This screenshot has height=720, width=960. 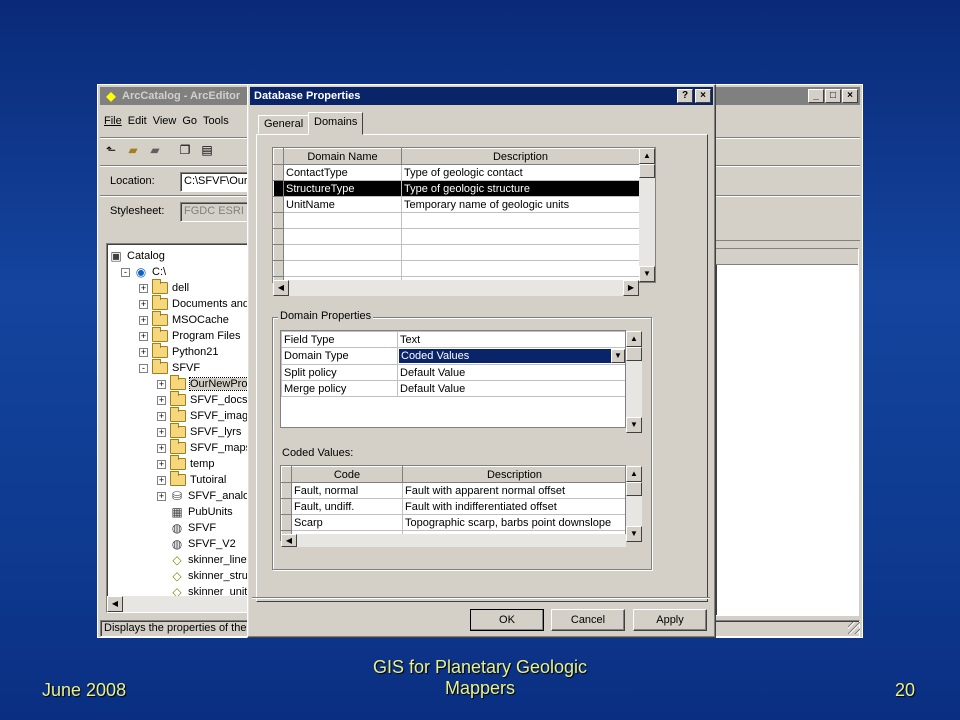 I want to click on apply-button: Apply, so click(x=670, y=620).